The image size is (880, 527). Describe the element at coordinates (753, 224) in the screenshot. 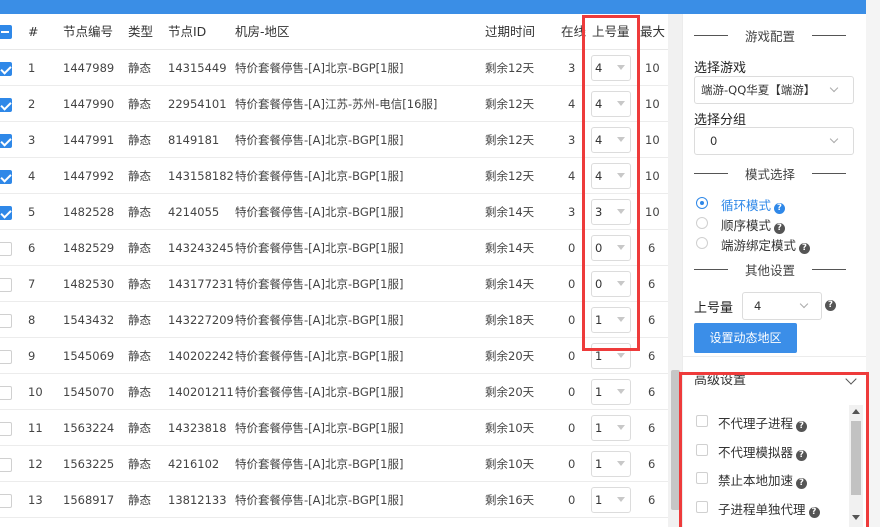

I see `mode-label: 顺序模式?` at that location.